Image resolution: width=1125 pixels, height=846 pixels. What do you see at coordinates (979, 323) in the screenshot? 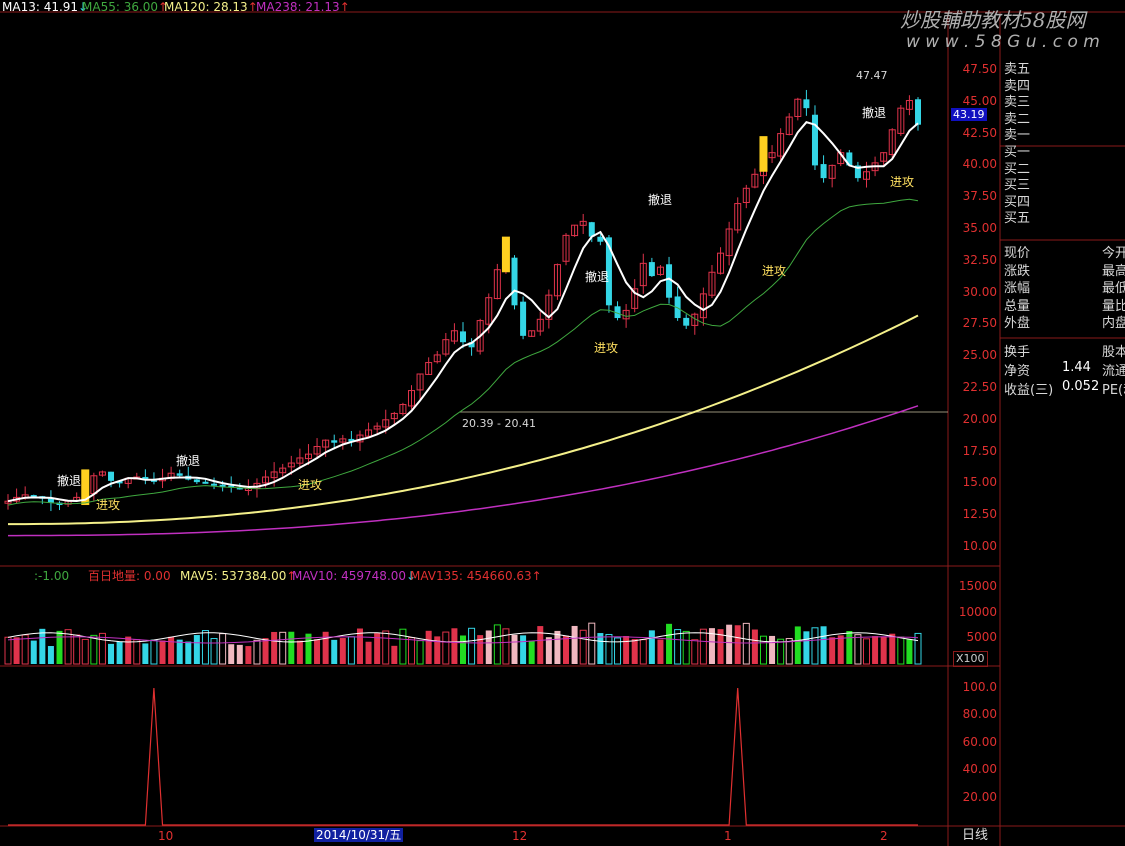
I see `price-tick: 27.50` at bounding box center [979, 323].